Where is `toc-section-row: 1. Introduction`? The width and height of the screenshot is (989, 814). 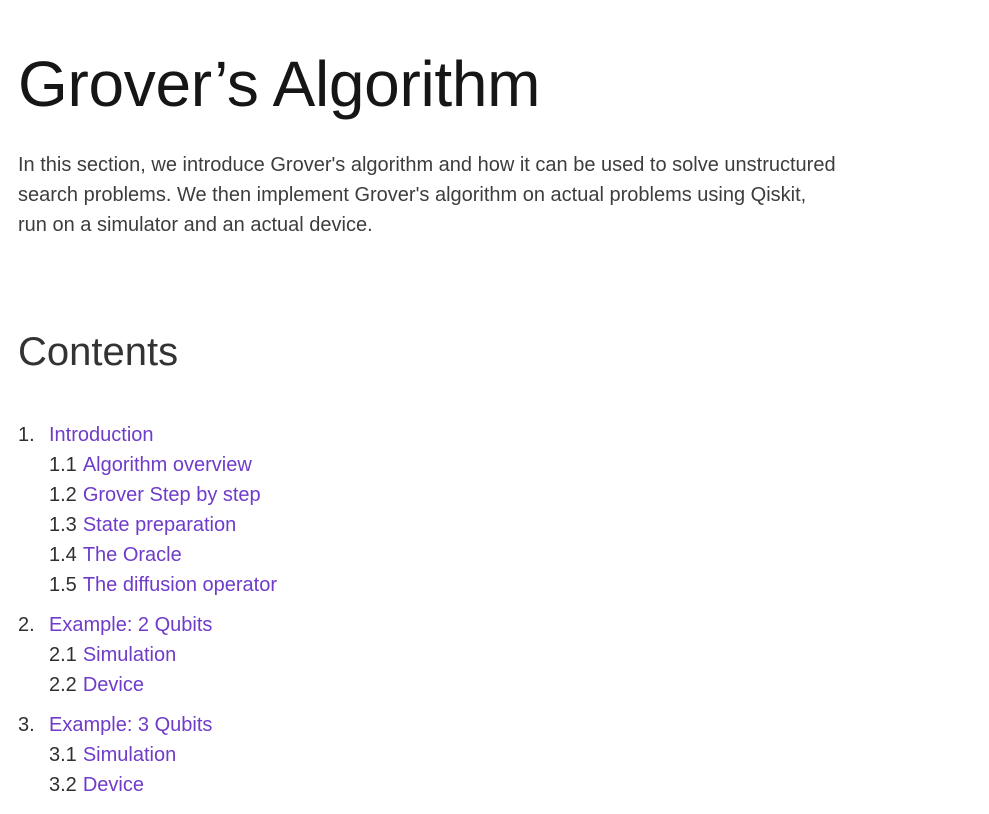
toc-section-row: 1. Introduction is located at coordinates (147, 435).